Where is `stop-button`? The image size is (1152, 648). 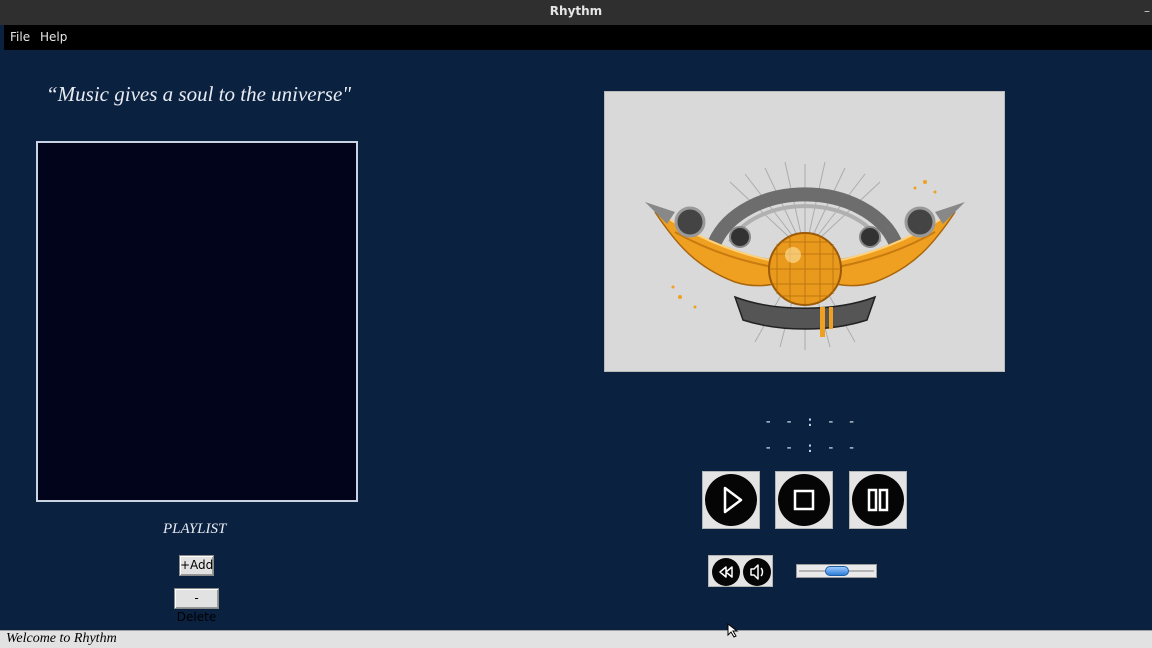
stop-button is located at coordinates (804, 500).